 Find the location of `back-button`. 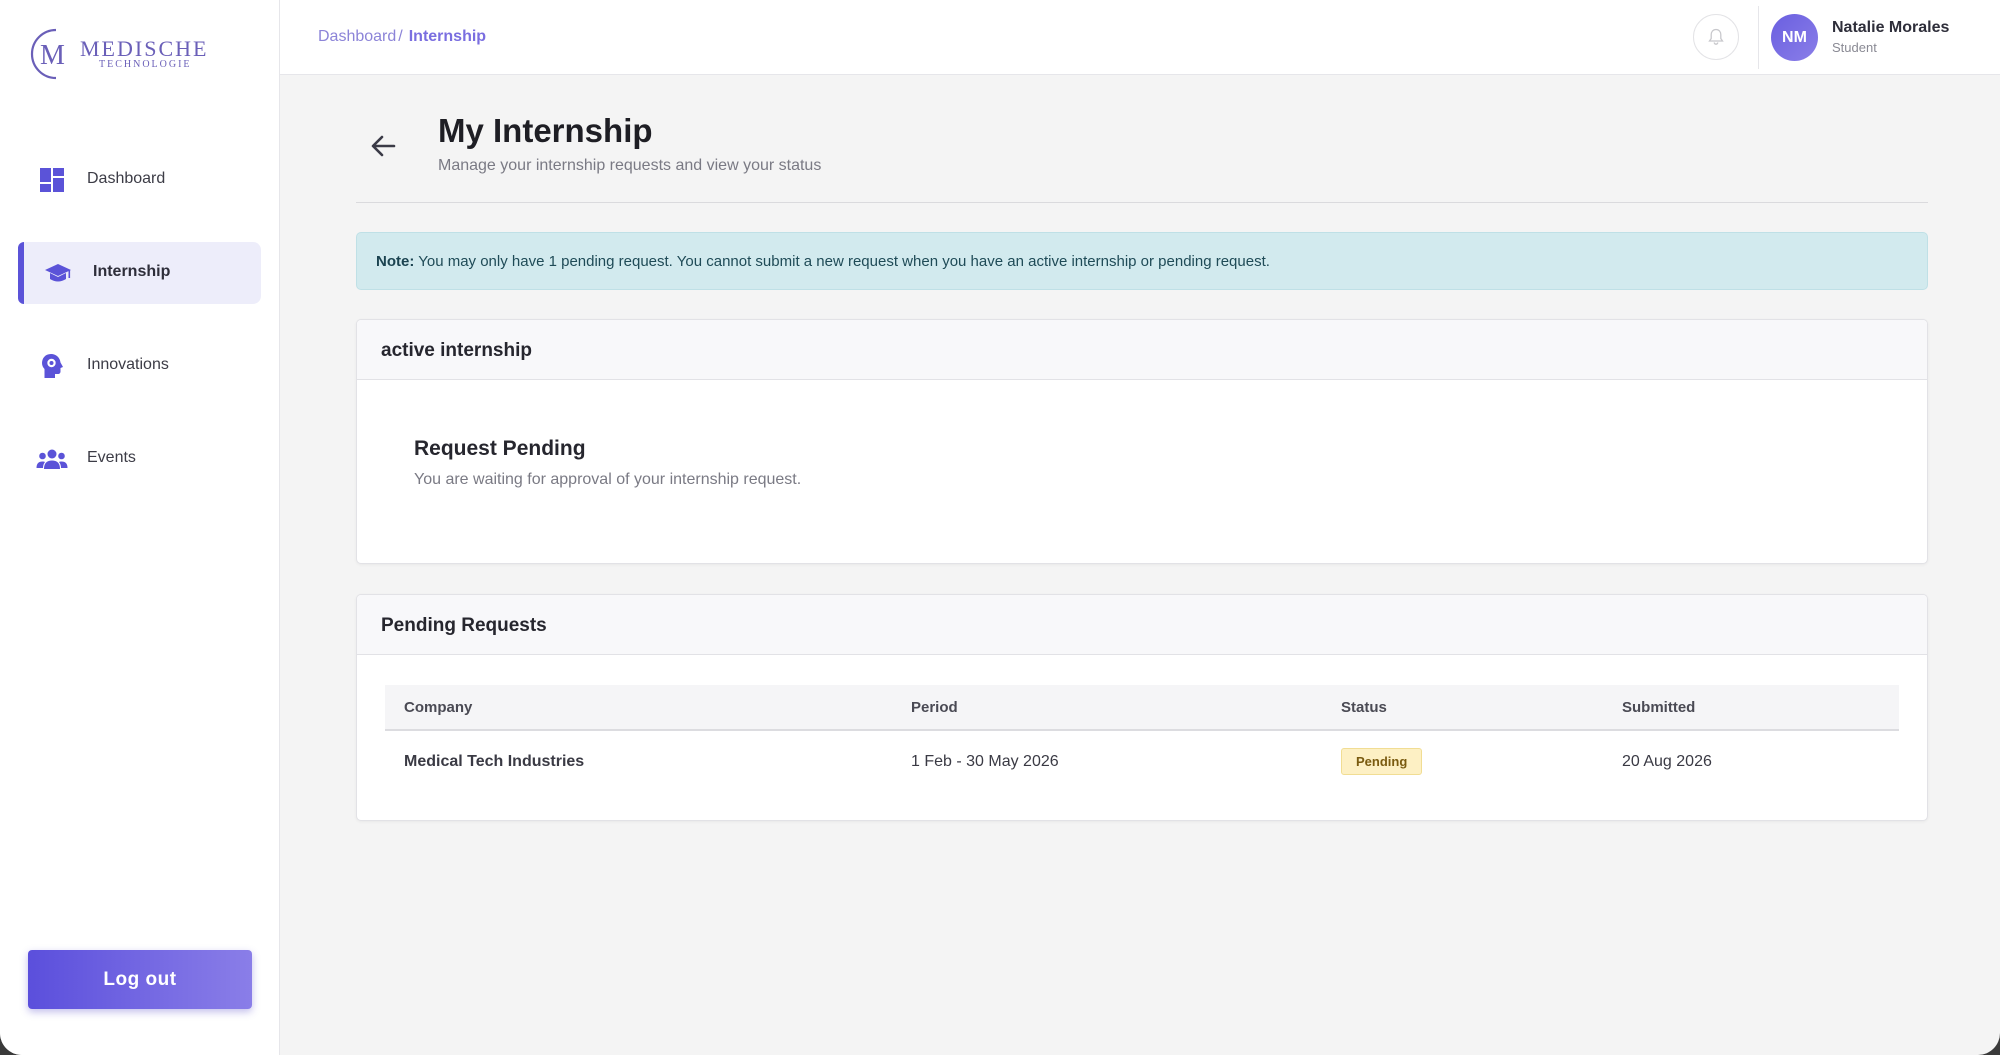

back-button is located at coordinates (384, 146).